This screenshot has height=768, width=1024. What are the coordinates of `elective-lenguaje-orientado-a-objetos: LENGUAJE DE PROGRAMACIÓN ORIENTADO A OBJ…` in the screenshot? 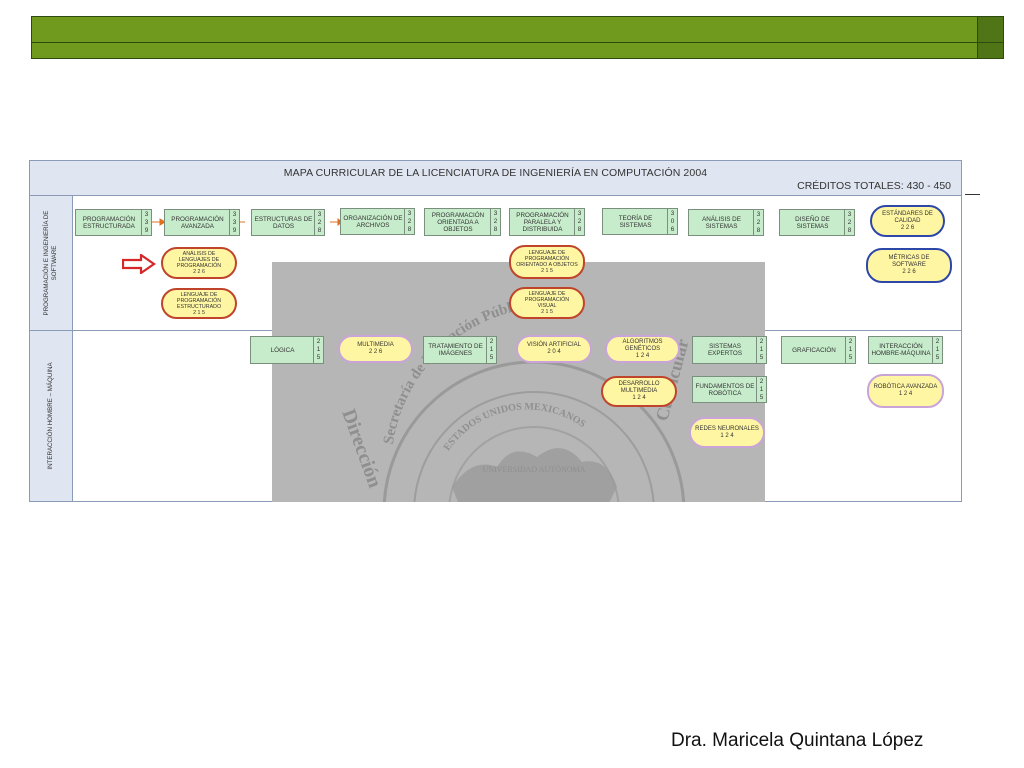 It's located at (547, 262).